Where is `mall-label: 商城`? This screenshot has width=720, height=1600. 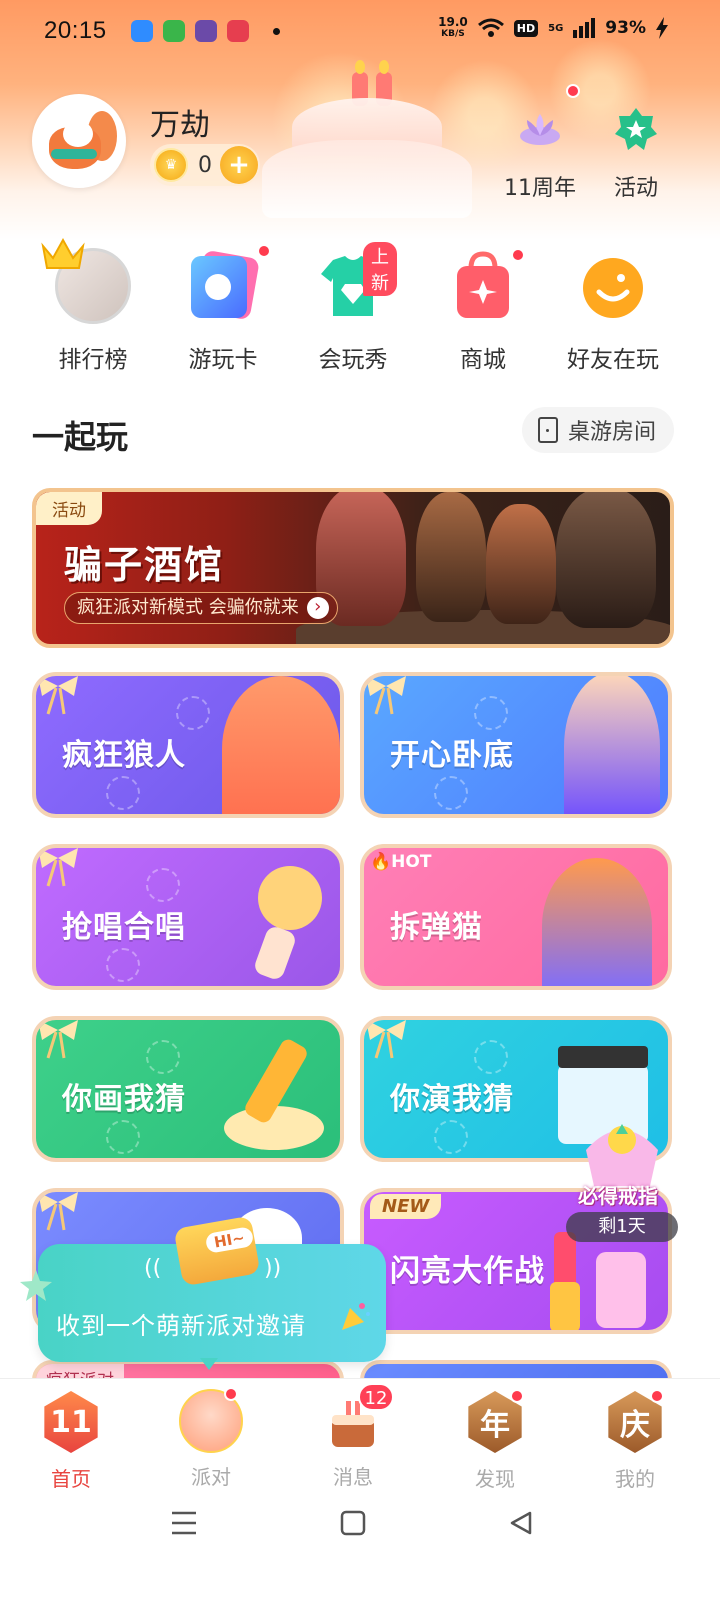
mall-label: 商城 is located at coordinates (483, 360).